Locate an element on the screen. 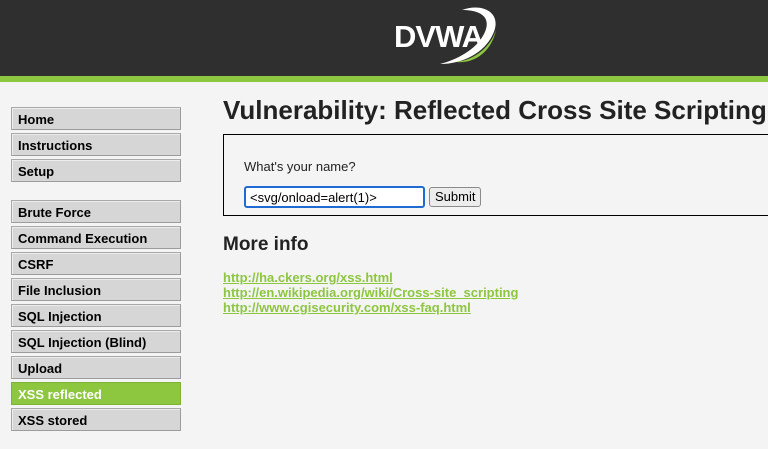  sidebar-item-brute-force: Brute Force is located at coordinates (96, 211).